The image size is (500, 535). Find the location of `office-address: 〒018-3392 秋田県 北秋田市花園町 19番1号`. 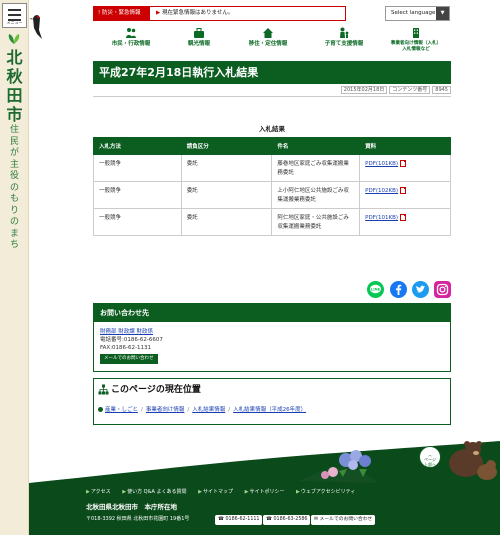

office-address: 〒018-3392 秋田県 北秋田市花園町 19番1号 is located at coordinates (138, 519).